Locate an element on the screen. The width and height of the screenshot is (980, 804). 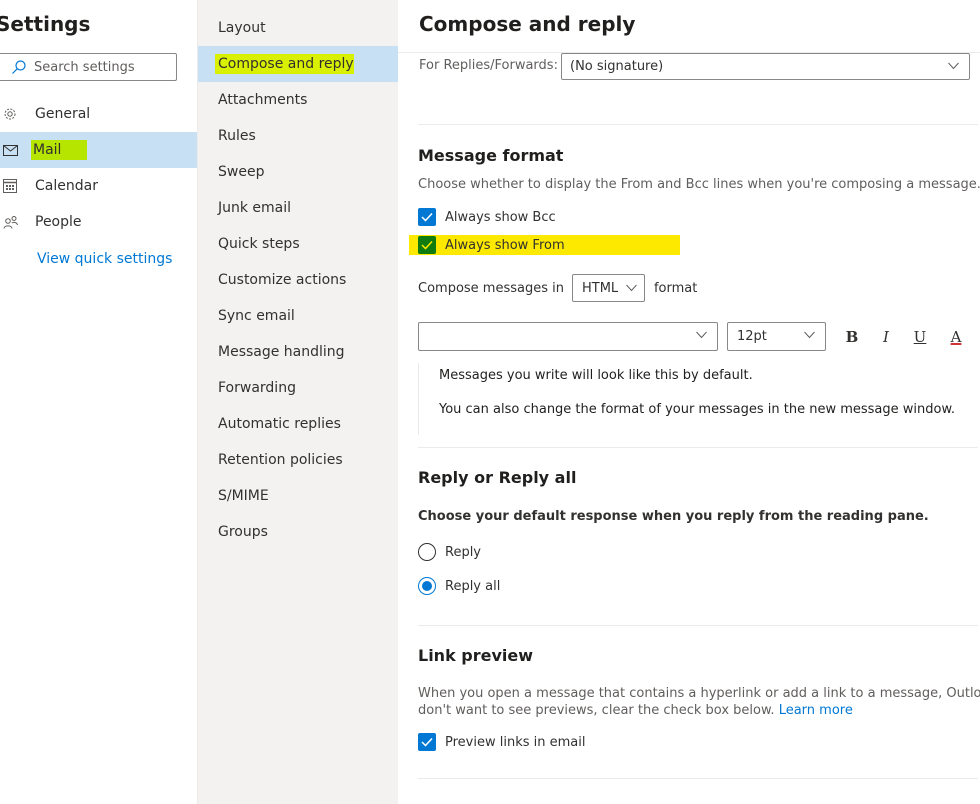
link-preview-title: Link preview is located at coordinates (476, 655).